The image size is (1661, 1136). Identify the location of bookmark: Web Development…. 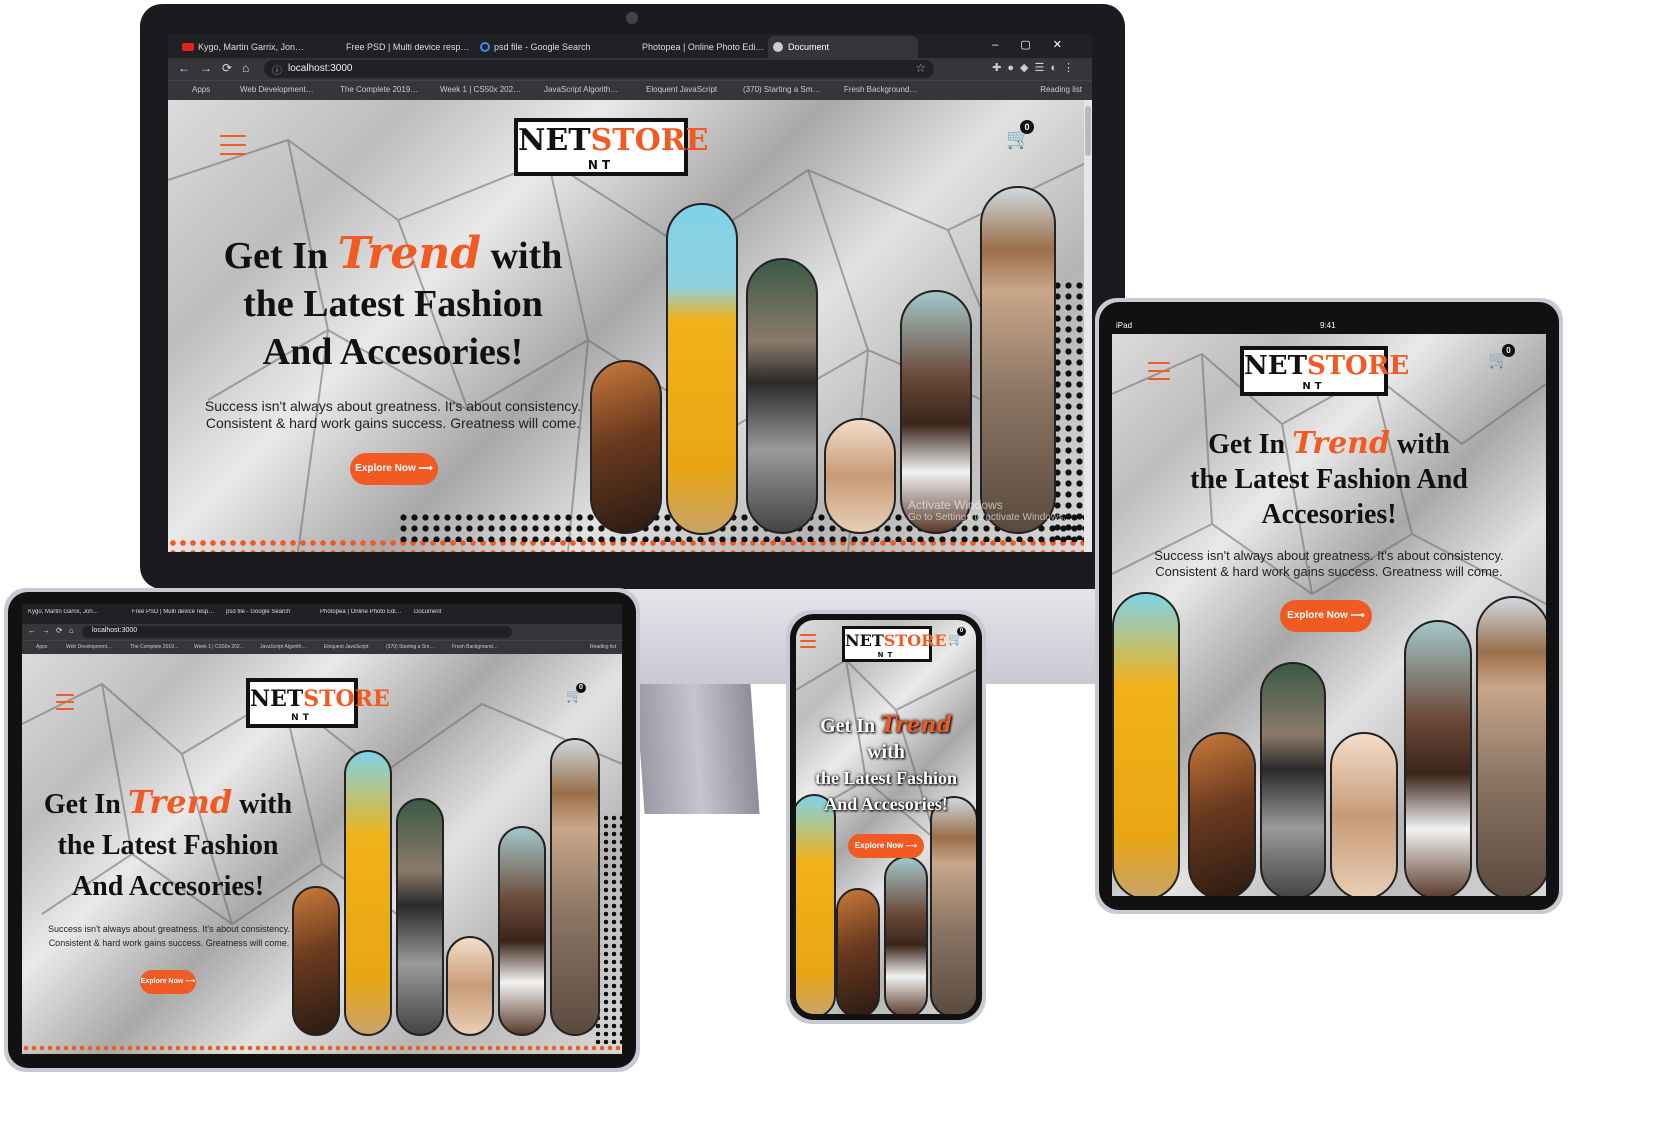
(277, 89).